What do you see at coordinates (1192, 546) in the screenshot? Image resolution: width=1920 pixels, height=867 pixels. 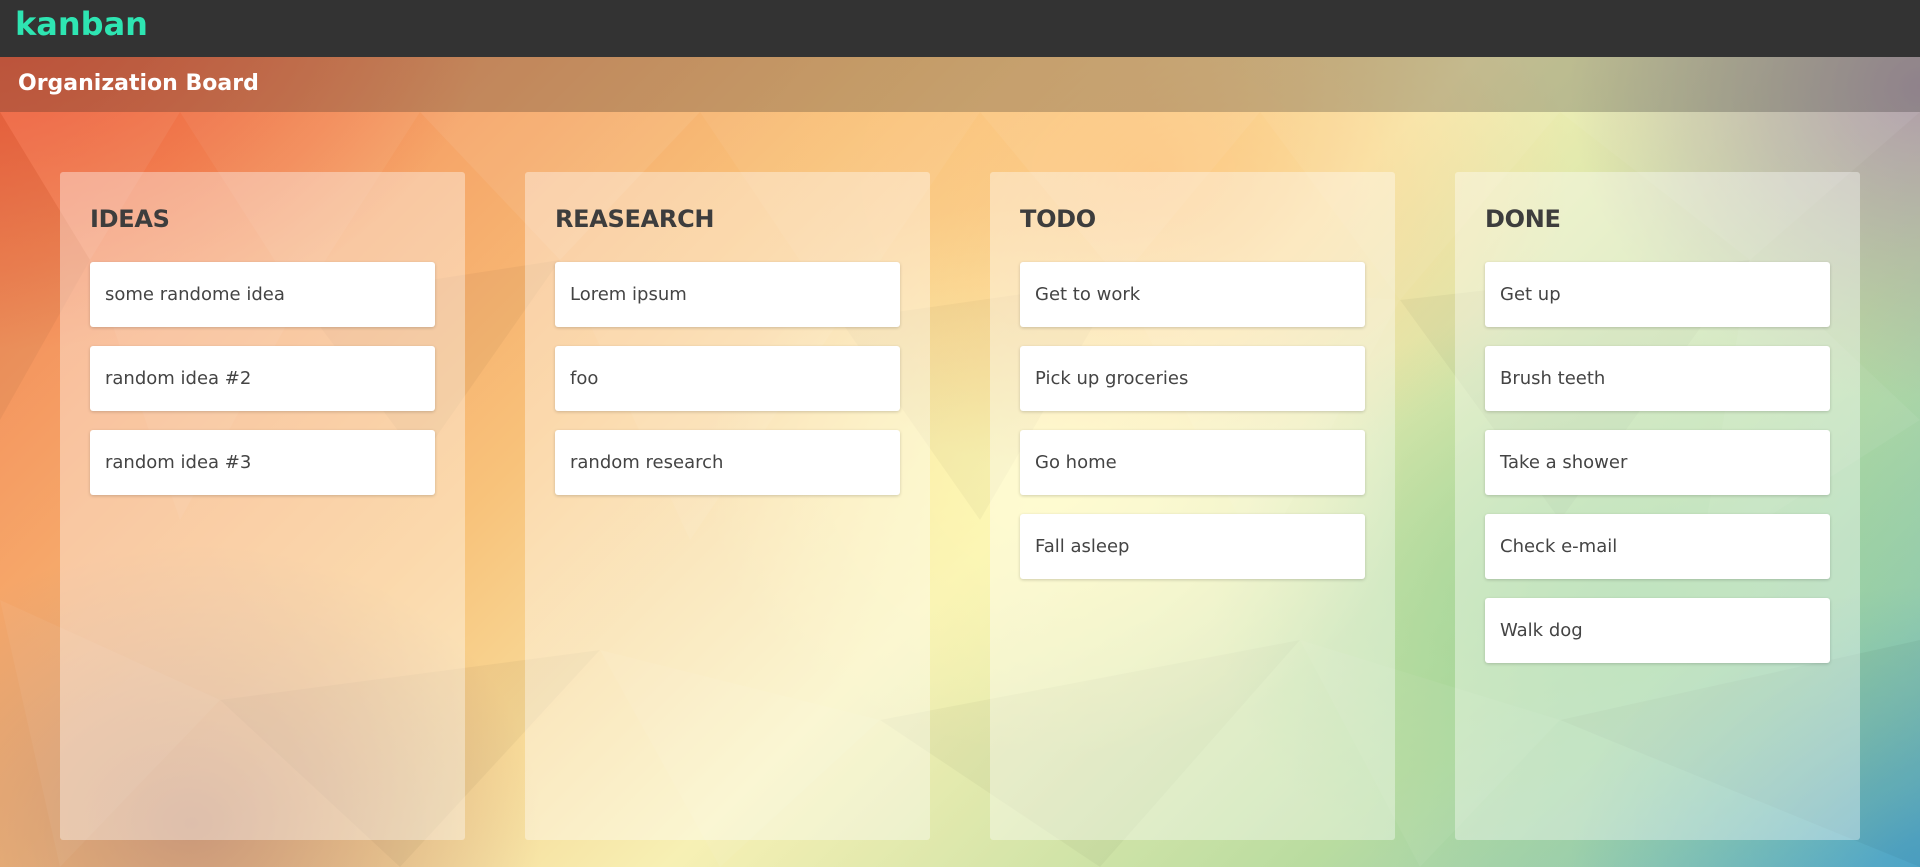 I see `card: Fall asleep` at bounding box center [1192, 546].